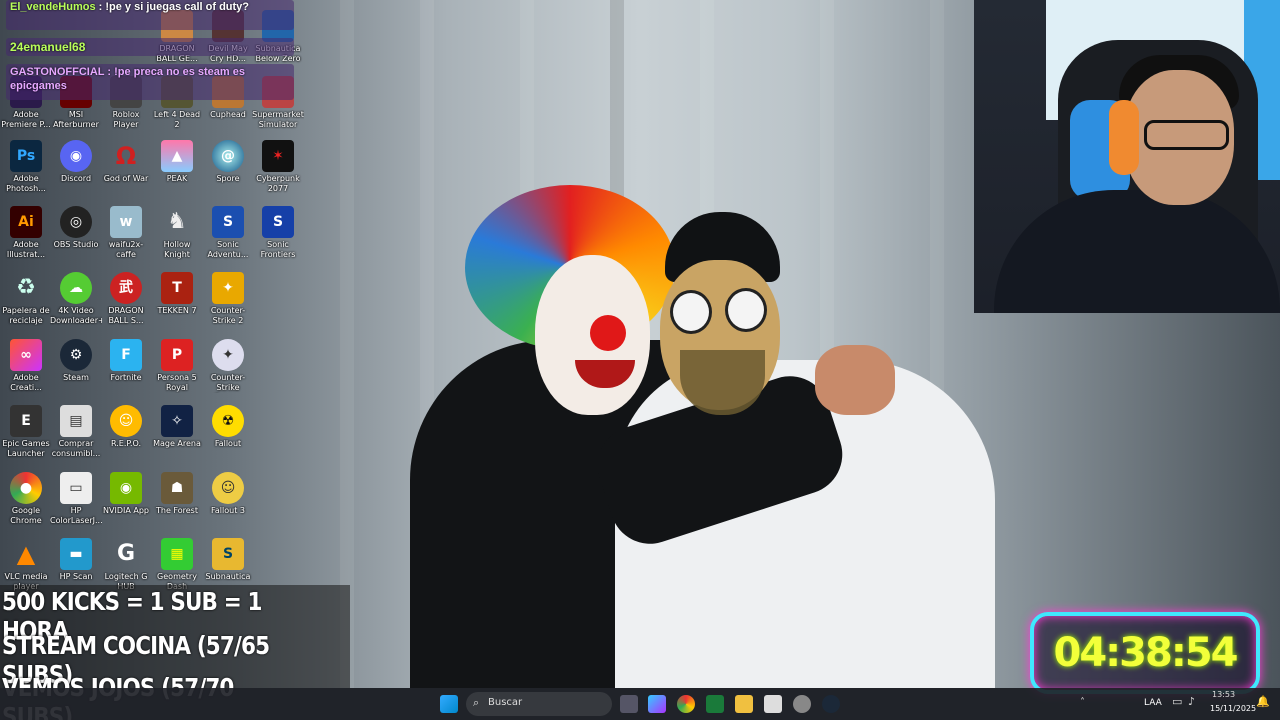  What do you see at coordinates (26, 499) in the screenshot?
I see `chrome-icon: ● Google Chrome` at bounding box center [26, 499].